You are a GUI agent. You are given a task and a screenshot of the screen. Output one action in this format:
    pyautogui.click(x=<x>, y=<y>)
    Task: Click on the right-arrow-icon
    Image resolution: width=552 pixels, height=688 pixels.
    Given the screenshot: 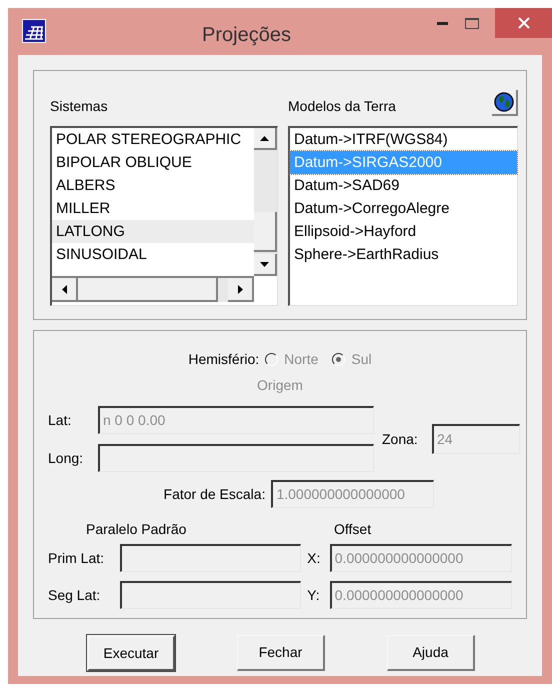 What is the action you would take?
    pyautogui.click(x=240, y=289)
    